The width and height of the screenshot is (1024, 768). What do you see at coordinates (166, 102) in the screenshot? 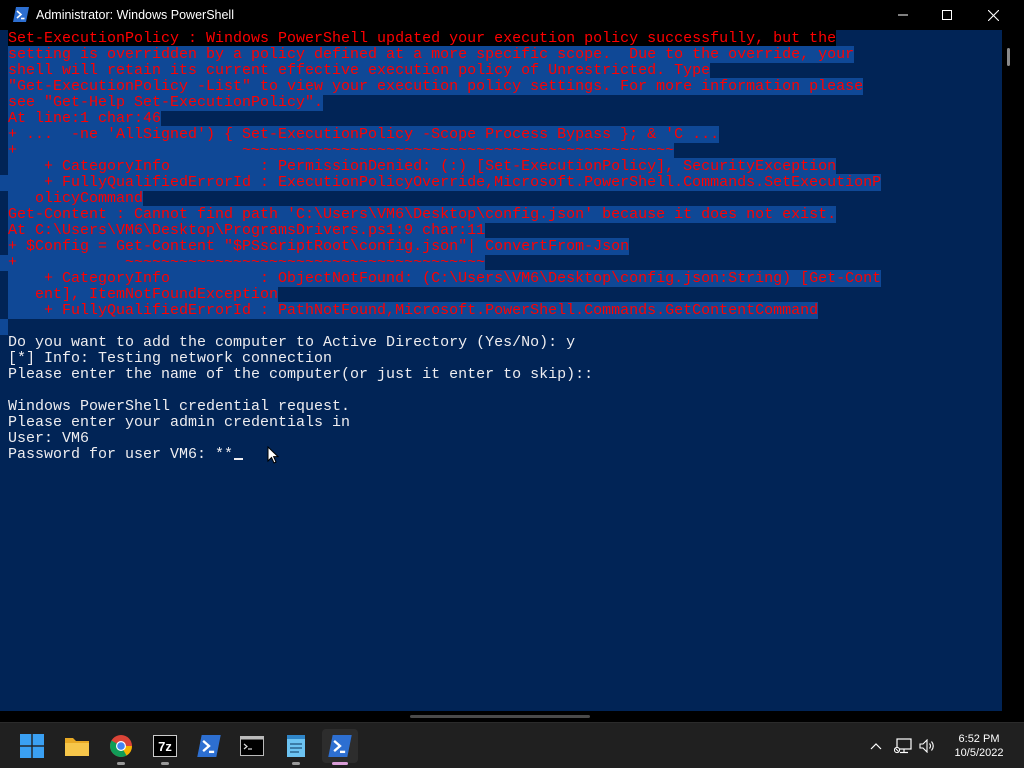
I see `console-line: see "Get-Help Set-ExecutionPolicy".` at bounding box center [166, 102].